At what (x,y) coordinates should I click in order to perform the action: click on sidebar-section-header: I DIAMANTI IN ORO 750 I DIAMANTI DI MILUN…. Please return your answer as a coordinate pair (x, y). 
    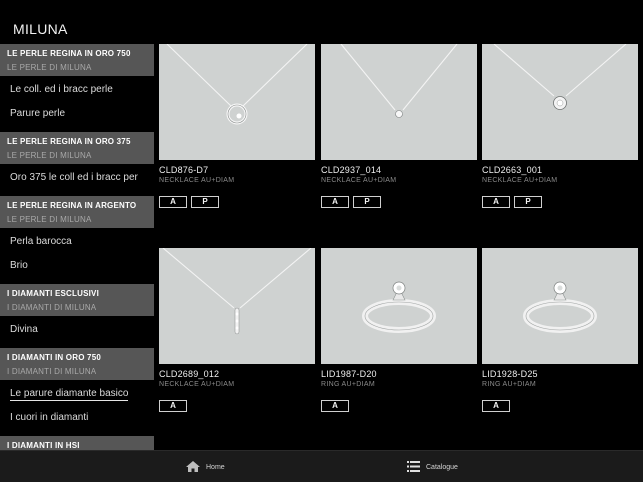
    Looking at the image, I should click on (77, 364).